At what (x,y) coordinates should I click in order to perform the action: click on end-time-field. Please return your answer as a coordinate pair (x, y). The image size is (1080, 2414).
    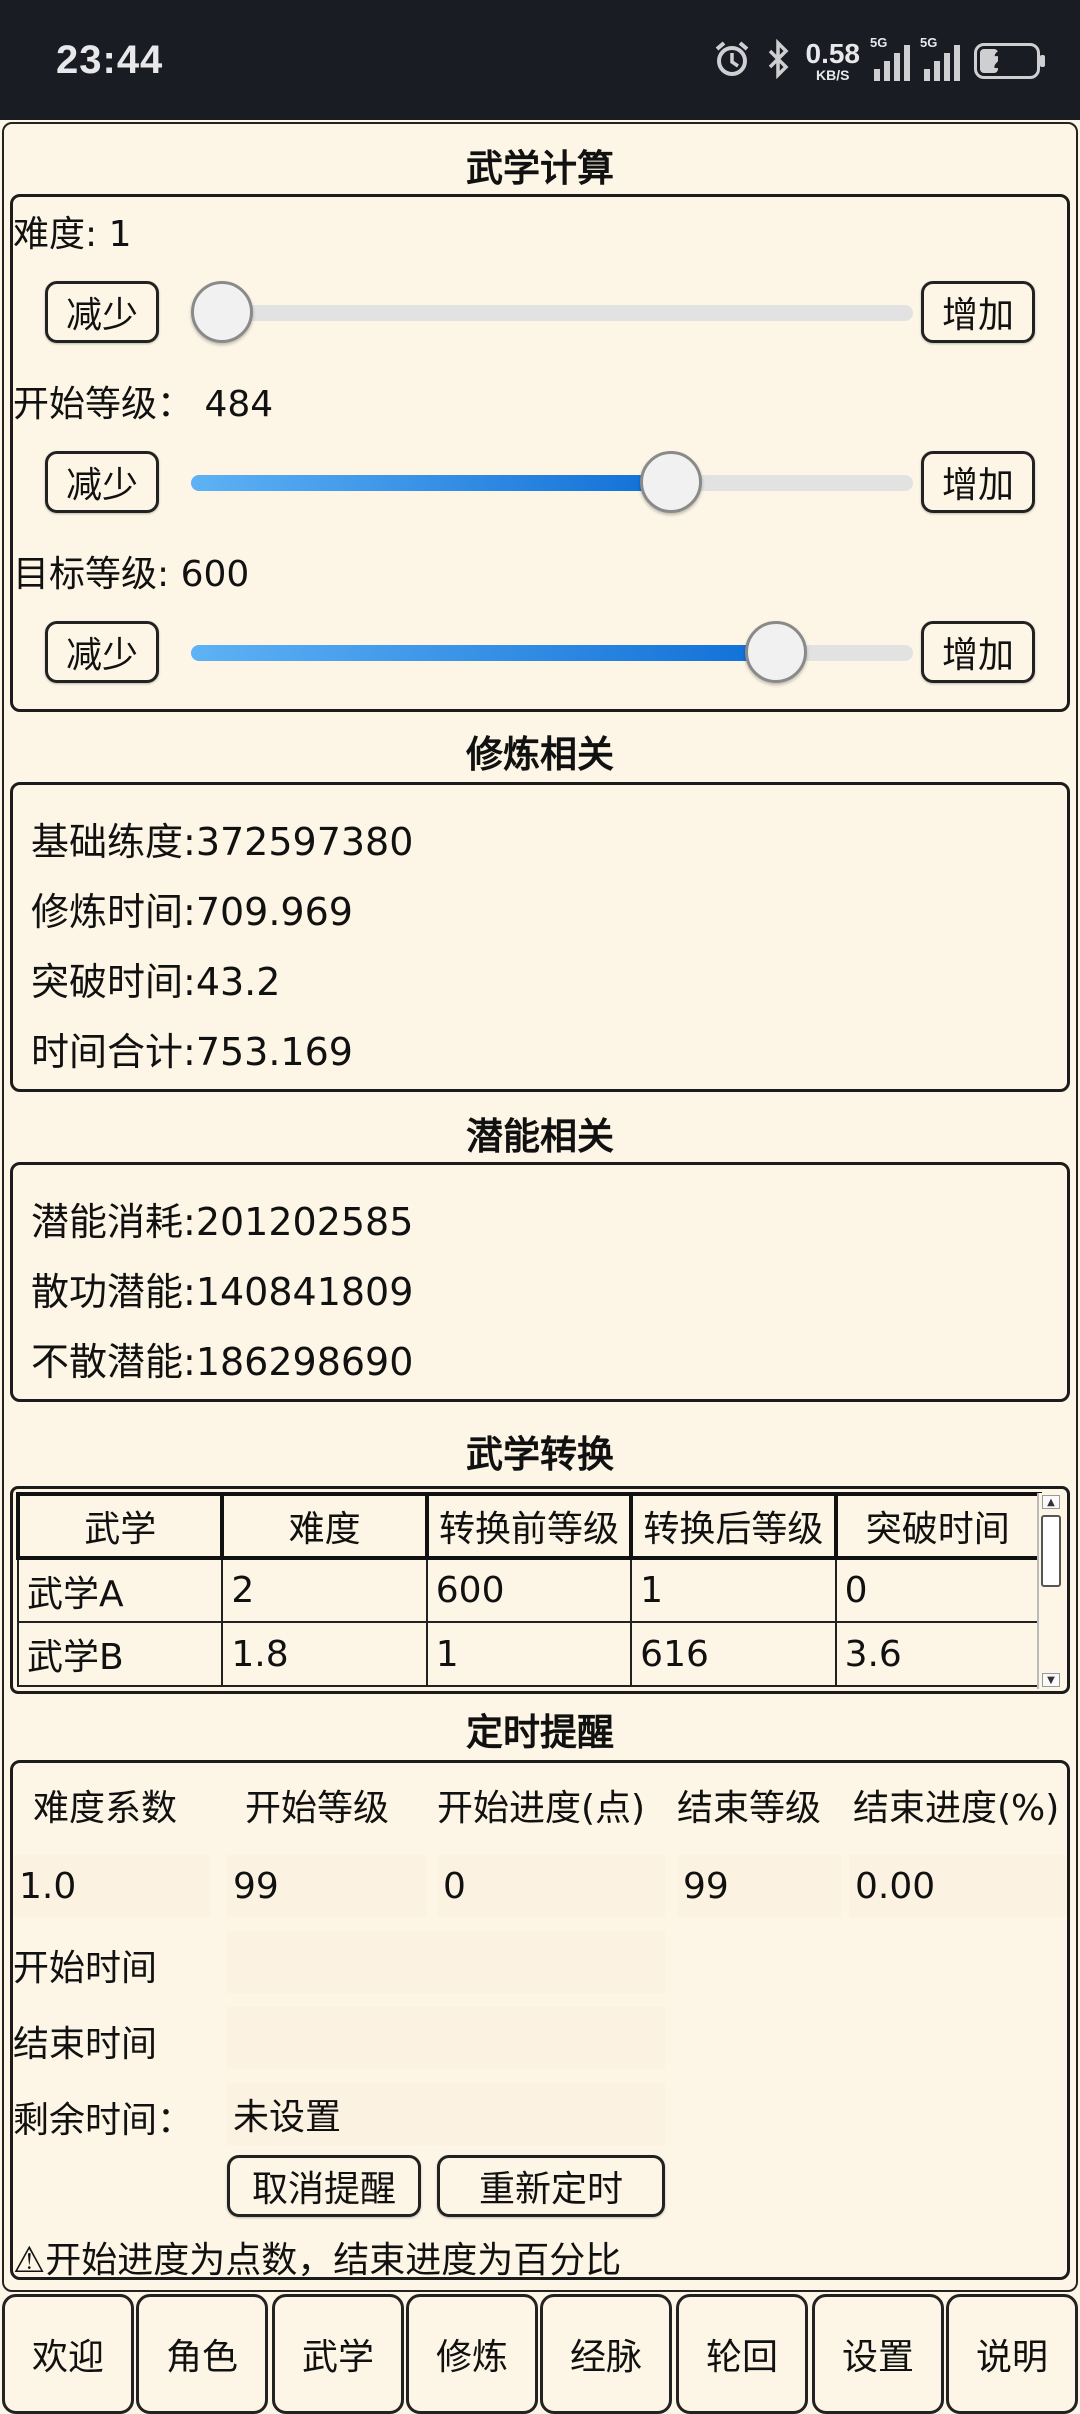
    Looking at the image, I should click on (446, 2038).